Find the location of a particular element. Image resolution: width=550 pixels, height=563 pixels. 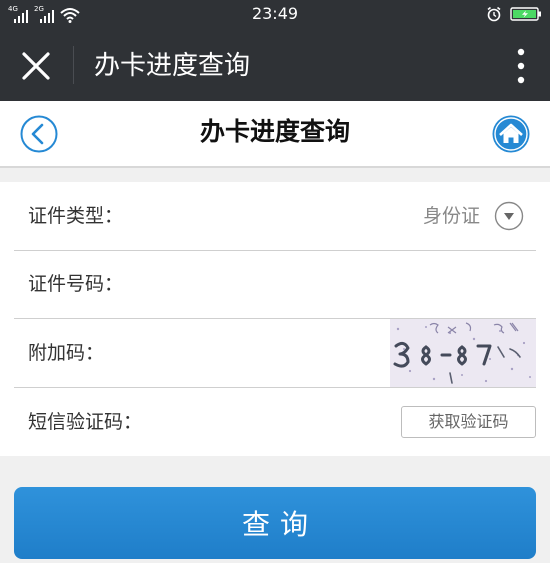

page-title: 办卡进度查询 is located at coordinates (274, 131).